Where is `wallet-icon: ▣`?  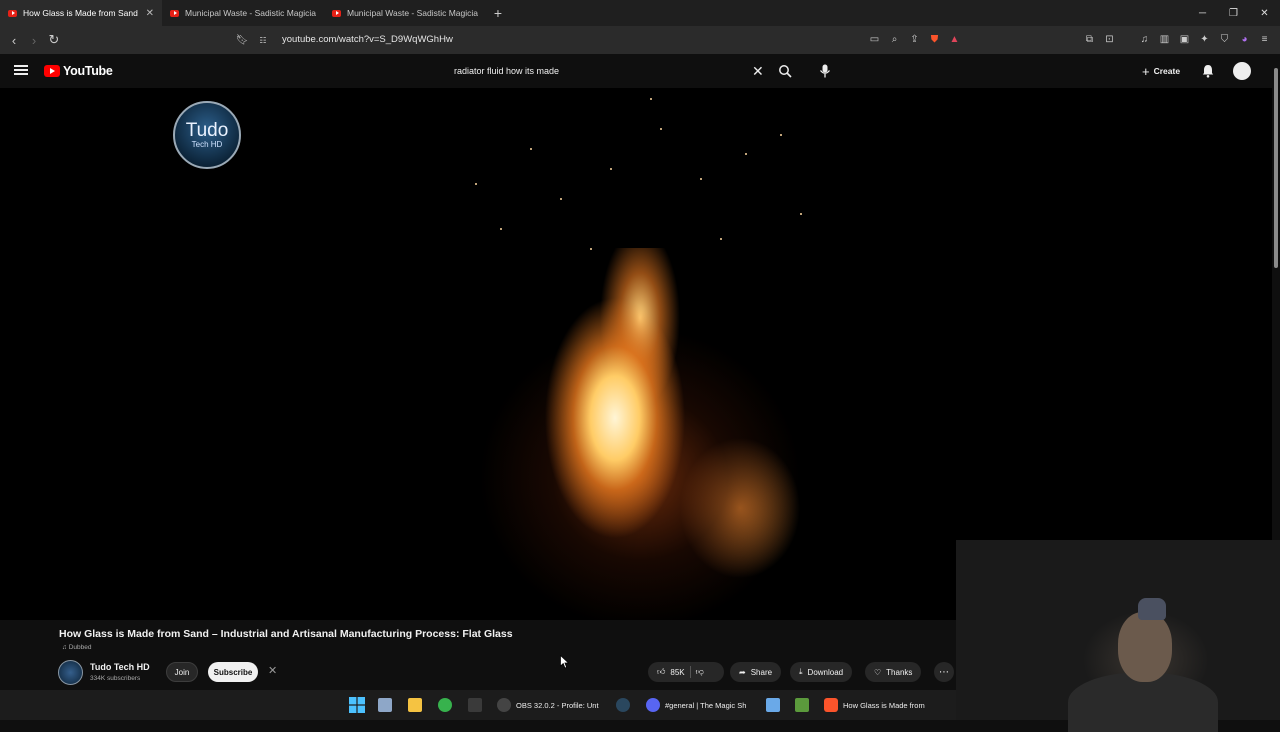 wallet-icon: ▣ is located at coordinates (1184, 39).